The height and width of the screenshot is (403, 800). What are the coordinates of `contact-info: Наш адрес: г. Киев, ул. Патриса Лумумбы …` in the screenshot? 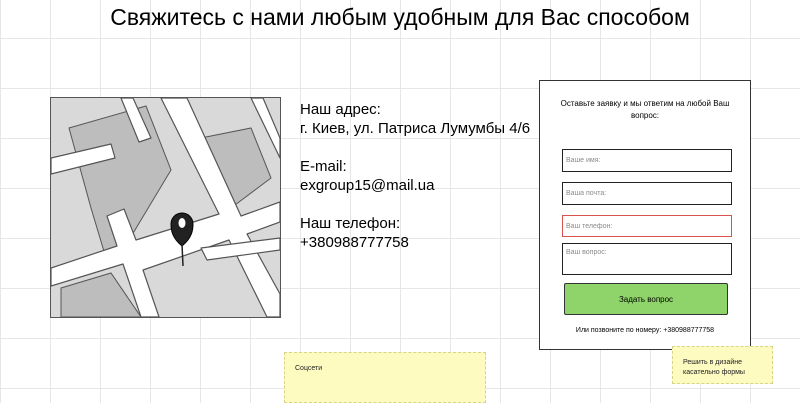 It's located at (416, 185).